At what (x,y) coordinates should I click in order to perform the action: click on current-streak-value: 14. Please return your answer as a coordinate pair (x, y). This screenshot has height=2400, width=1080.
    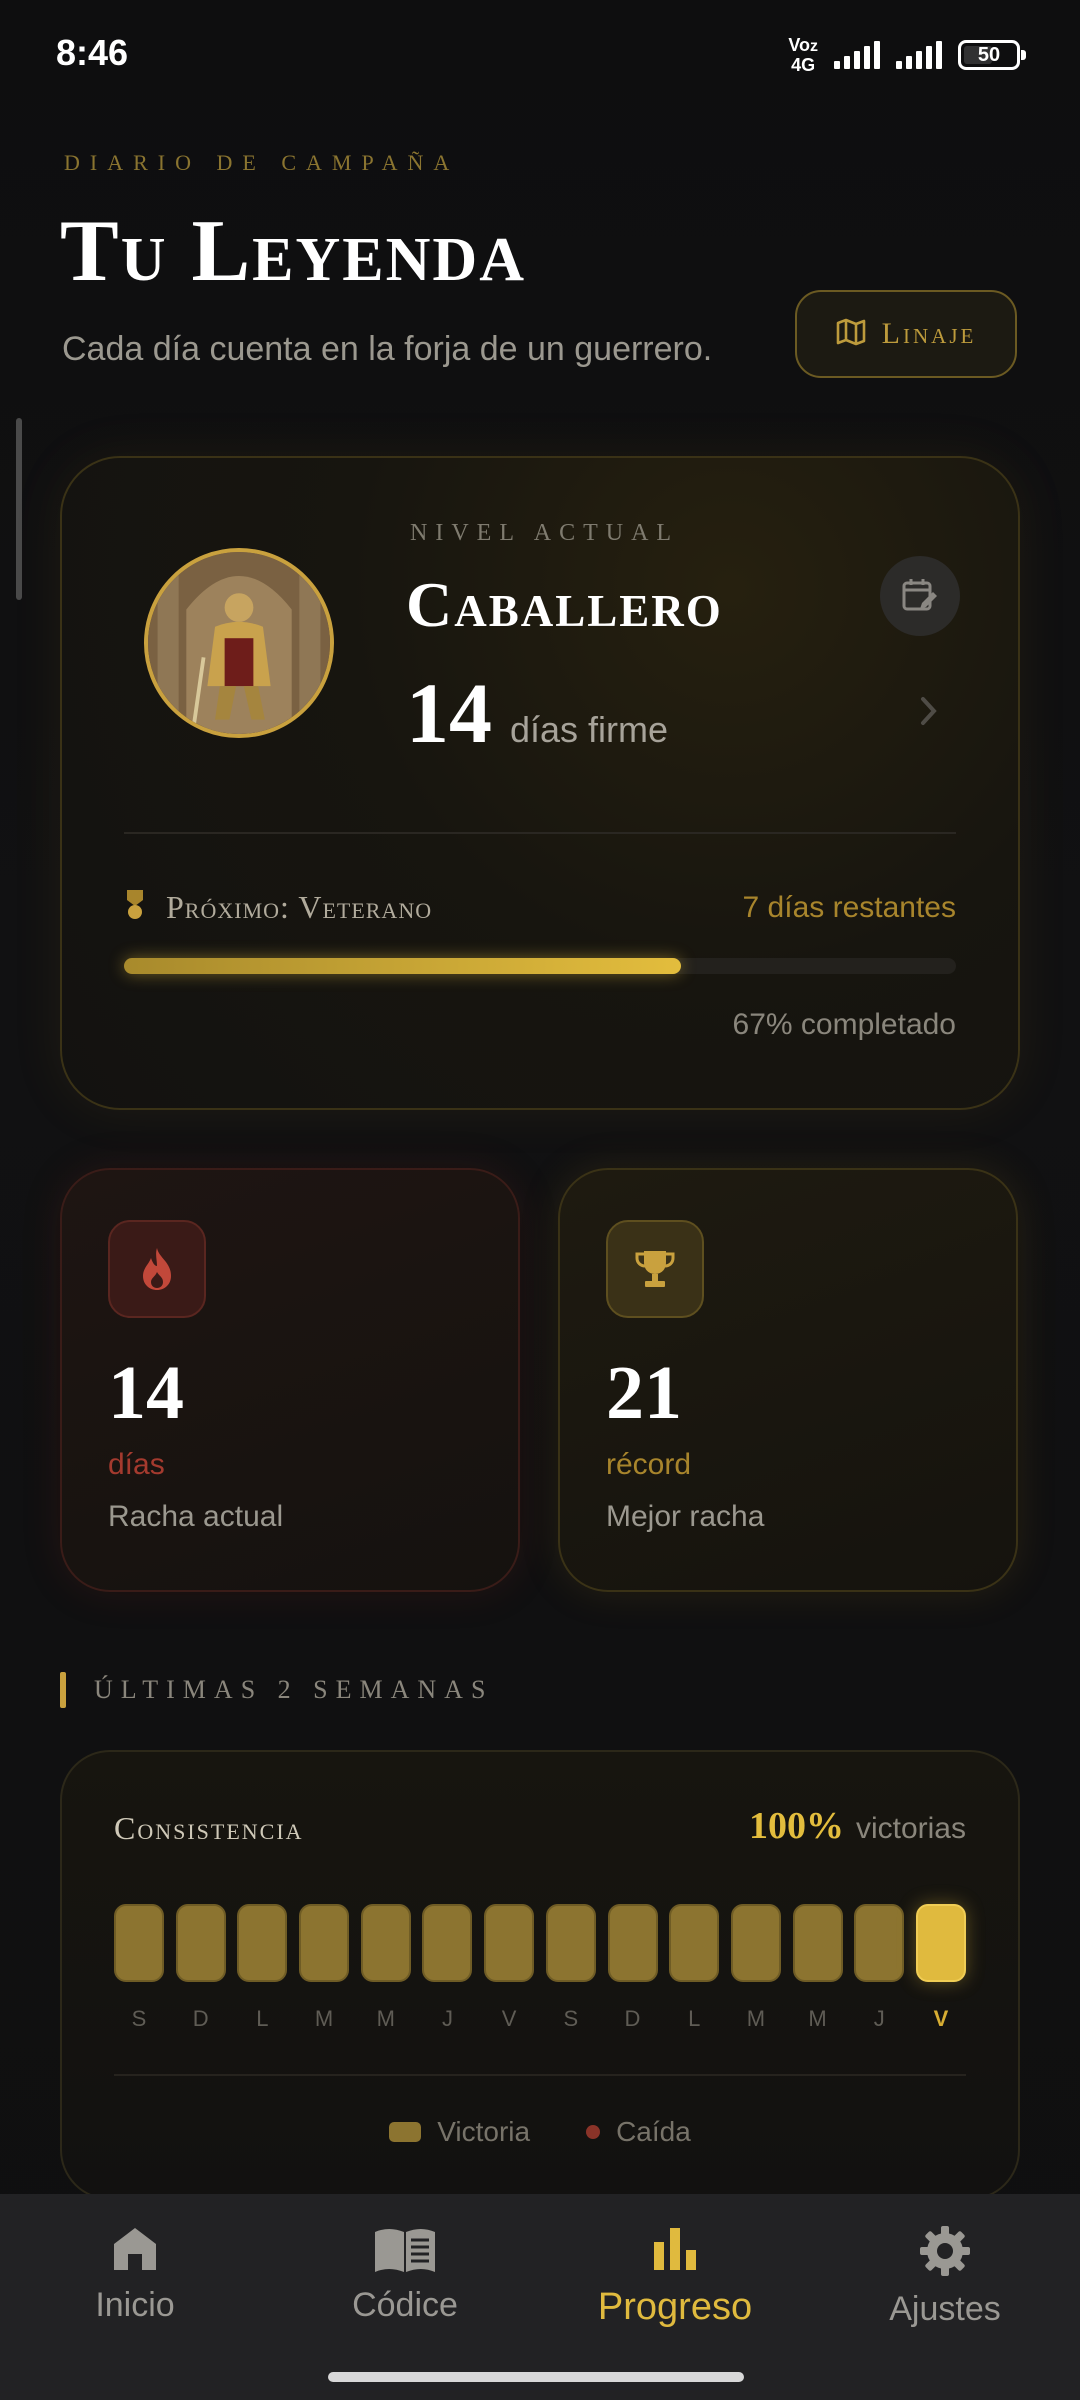
    Looking at the image, I should click on (146, 1393).